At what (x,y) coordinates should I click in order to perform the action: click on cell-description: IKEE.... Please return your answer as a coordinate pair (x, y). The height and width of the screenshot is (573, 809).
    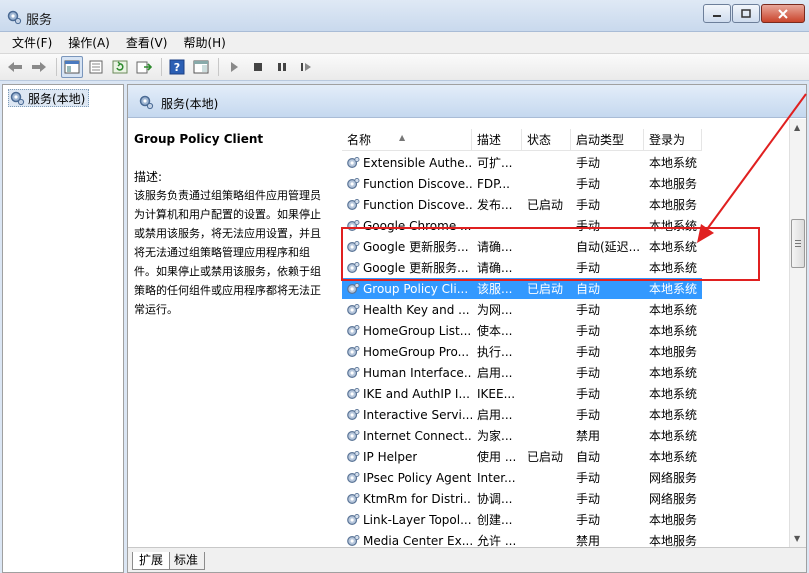
    Looking at the image, I should click on (496, 393).